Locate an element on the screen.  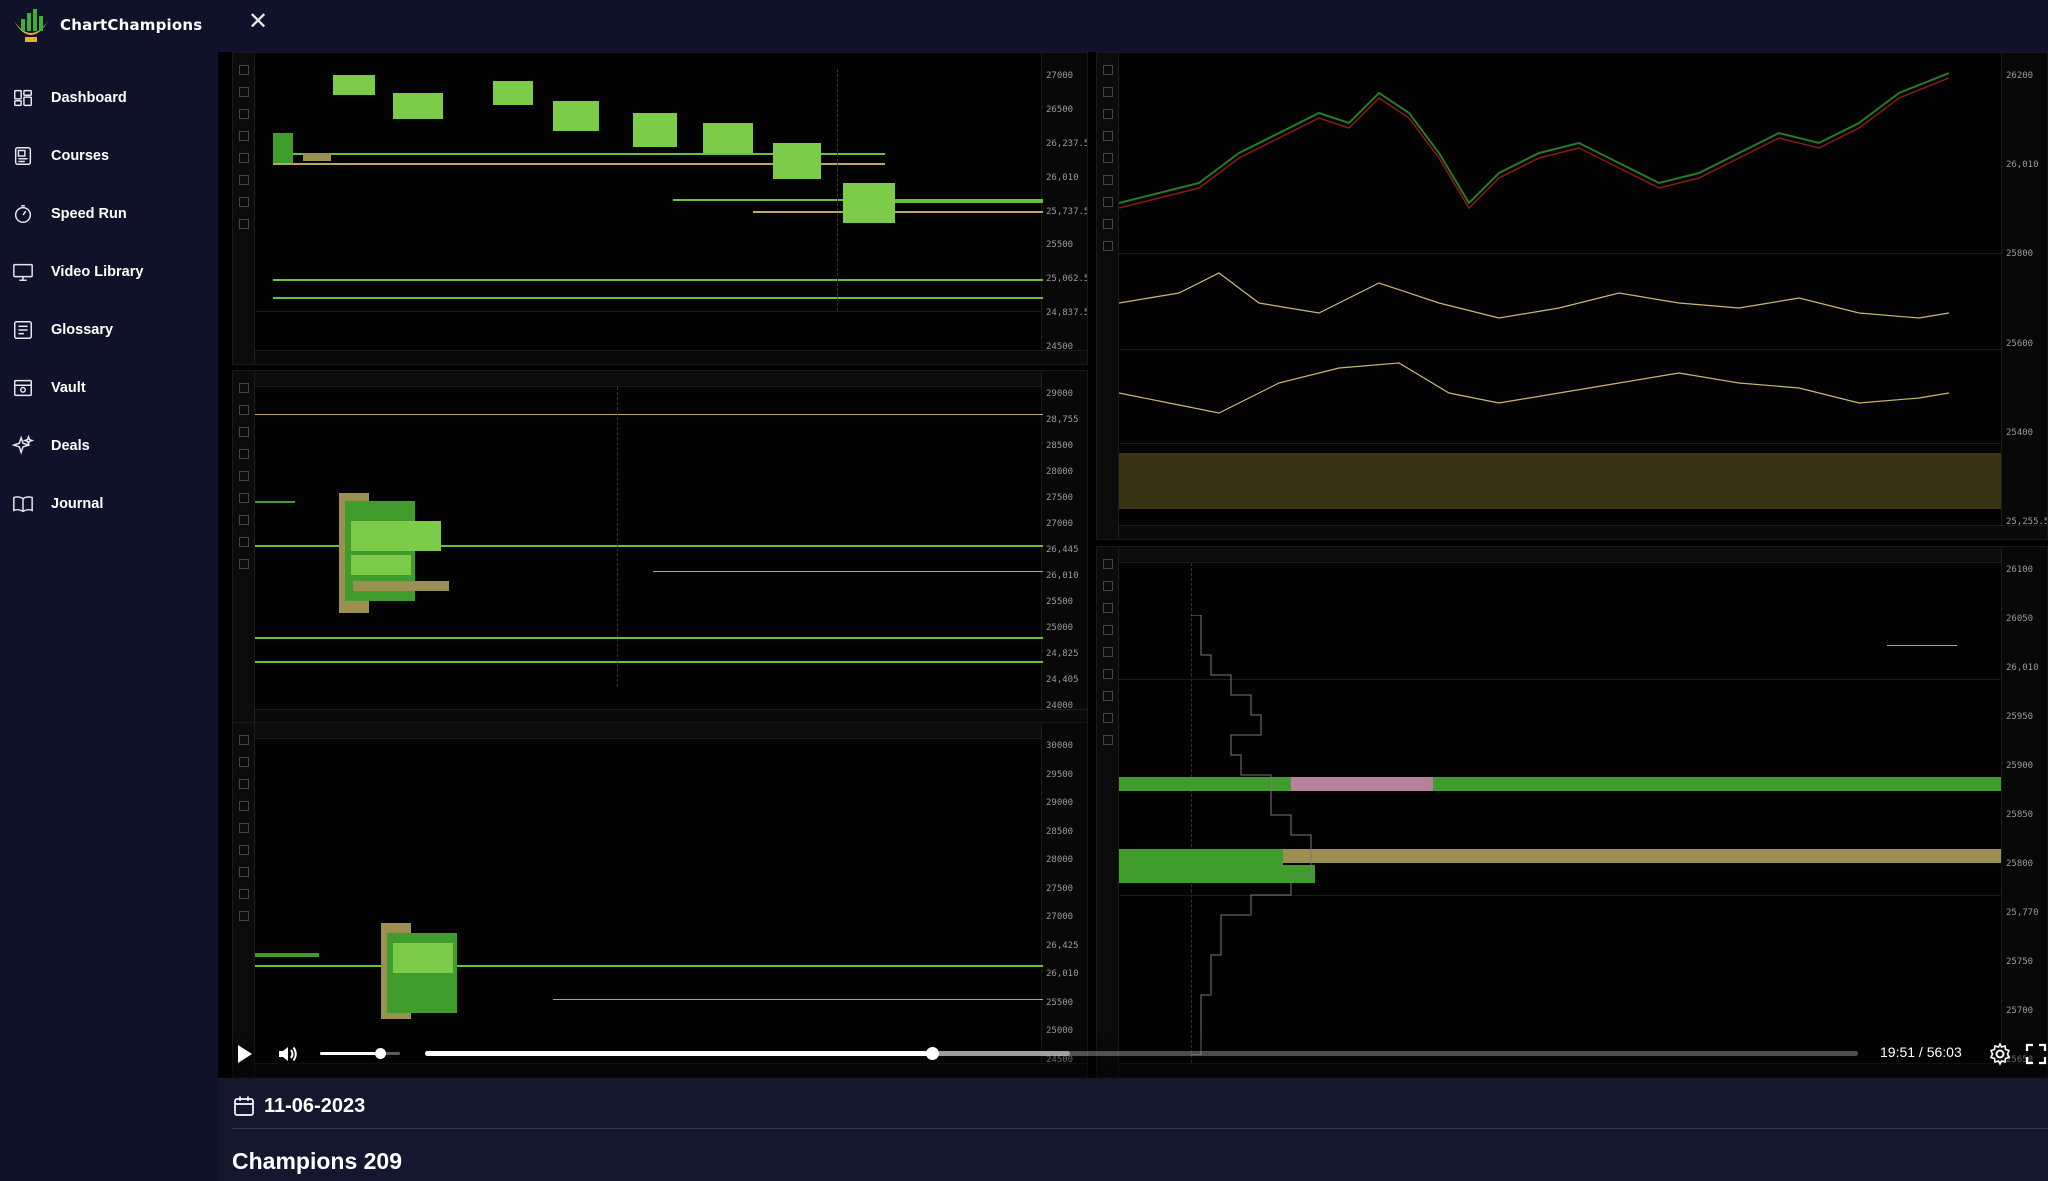
price-tick-label: 30000 is located at coordinates (1060, 746).